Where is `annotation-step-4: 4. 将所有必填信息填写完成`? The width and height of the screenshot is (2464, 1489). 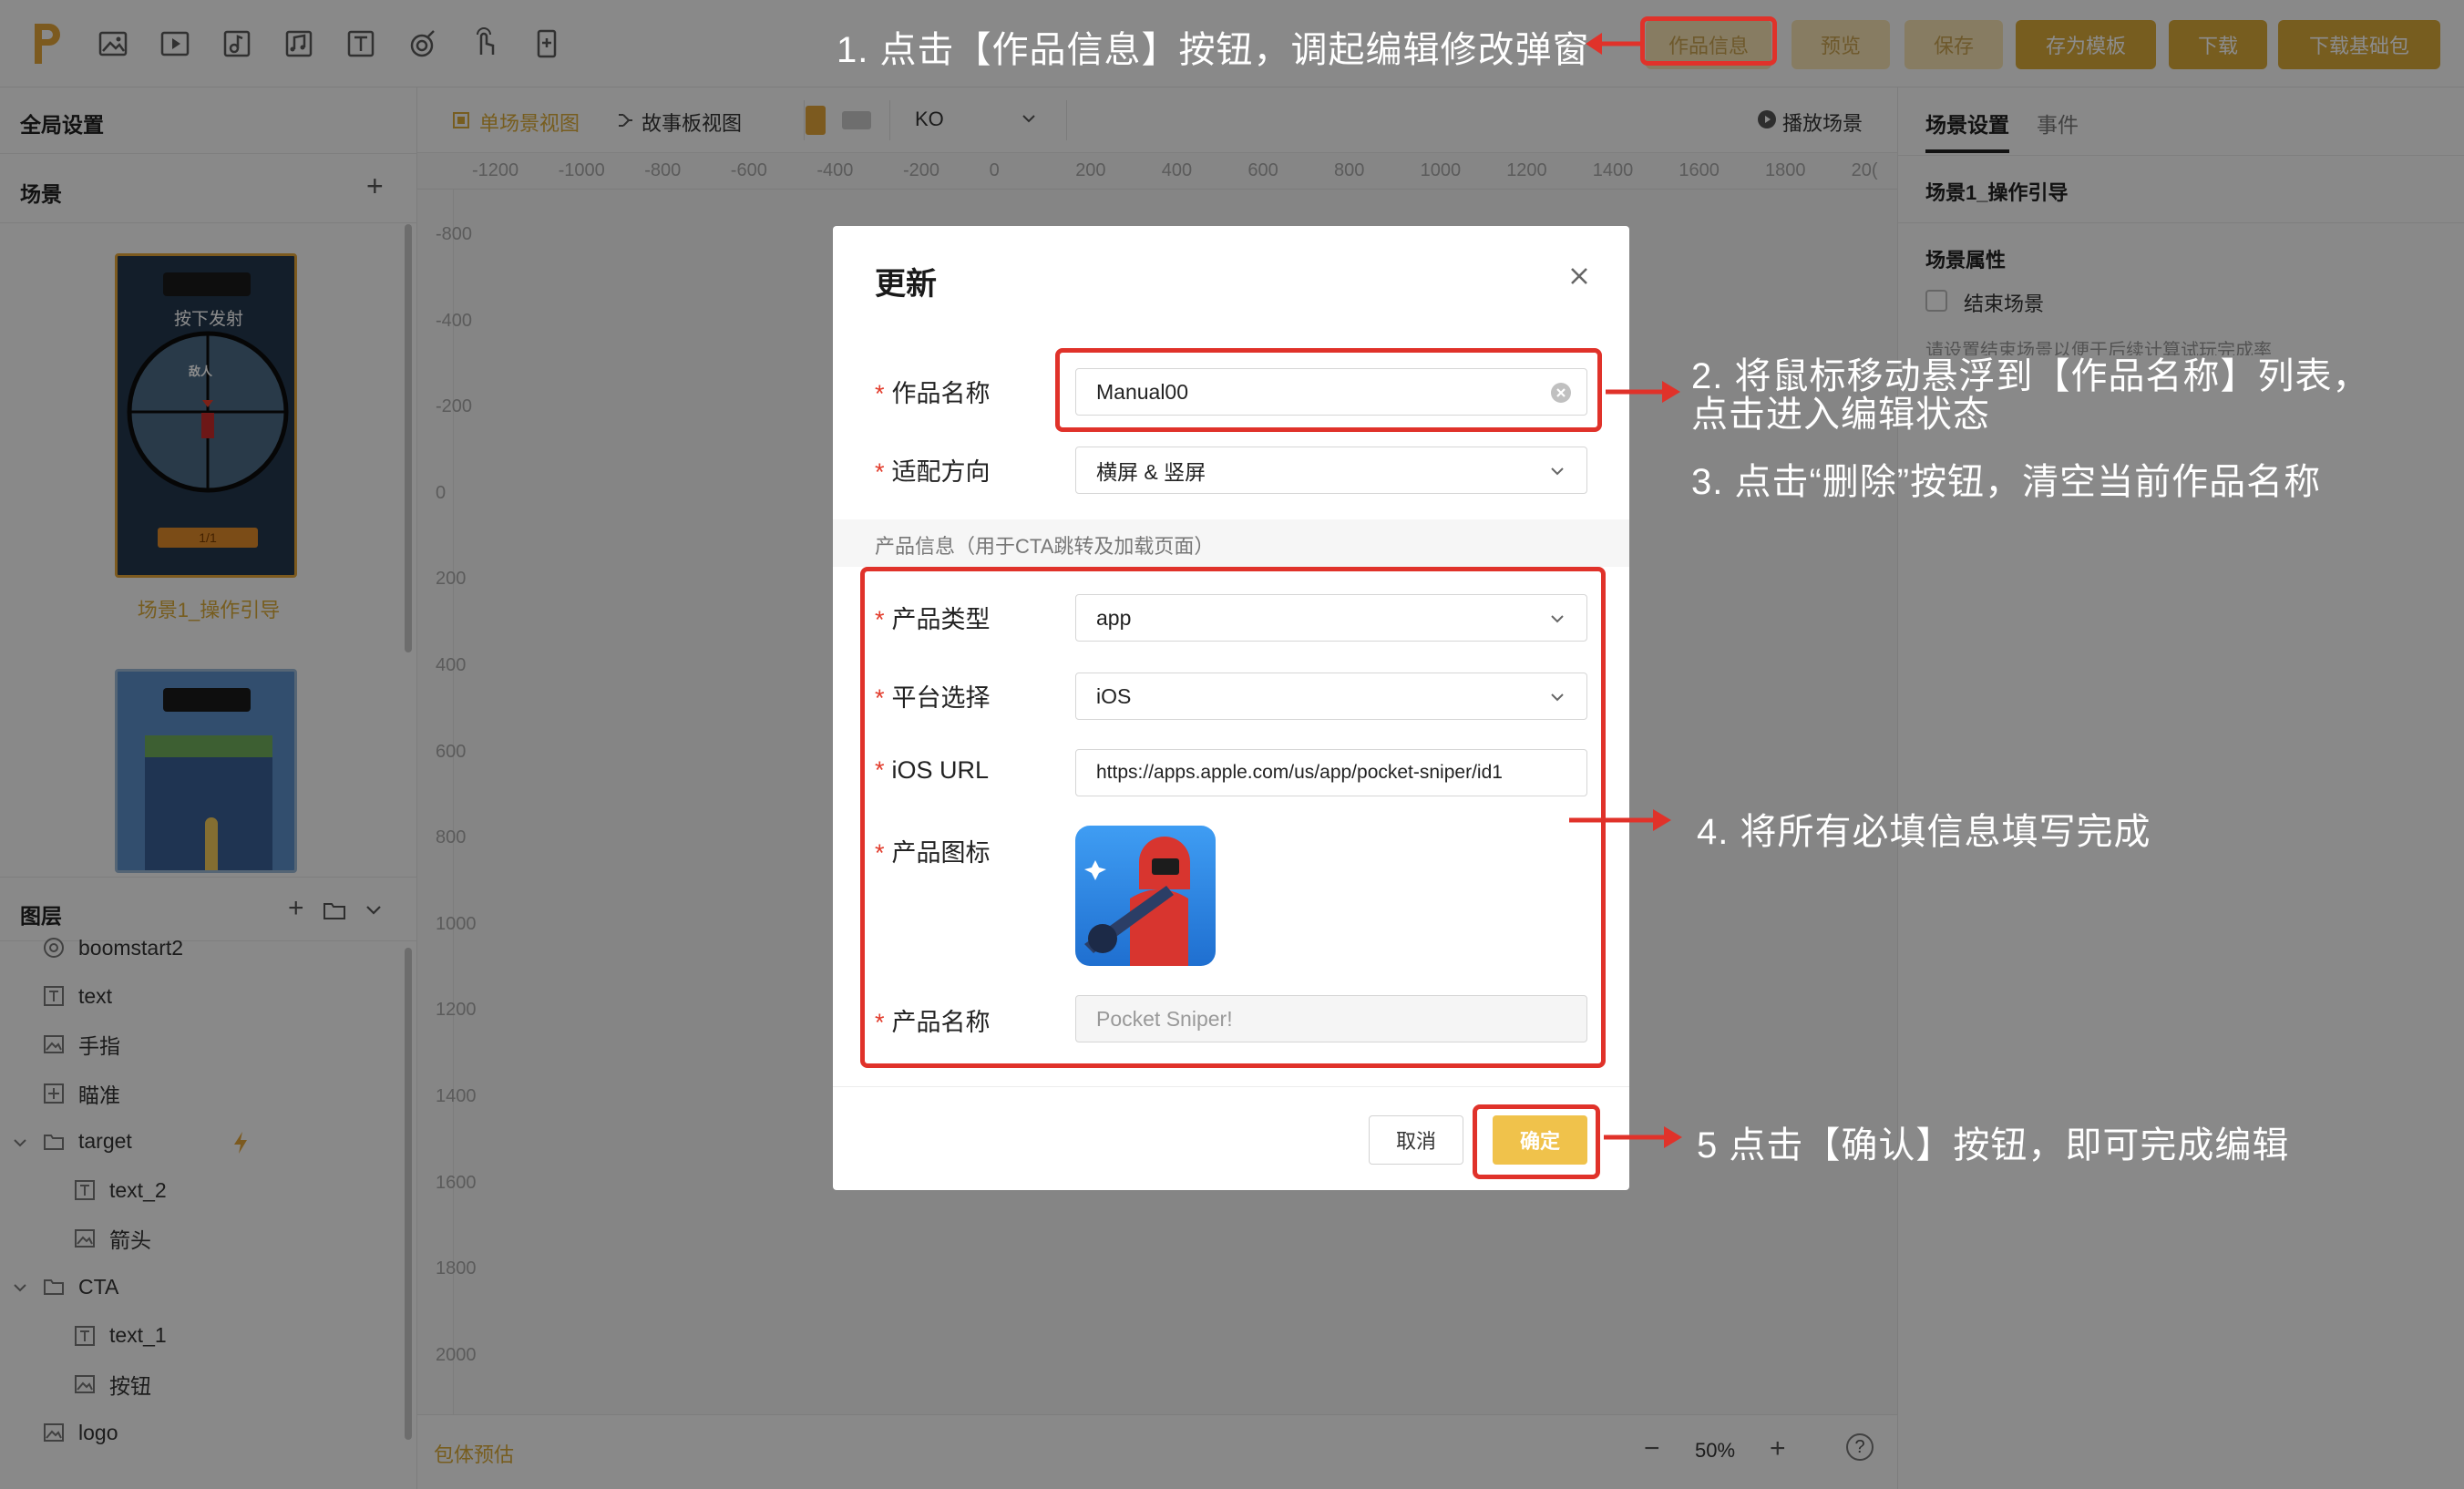 annotation-step-4: 4. 将所有必填信息填写完成 is located at coordinates (1924, 832).